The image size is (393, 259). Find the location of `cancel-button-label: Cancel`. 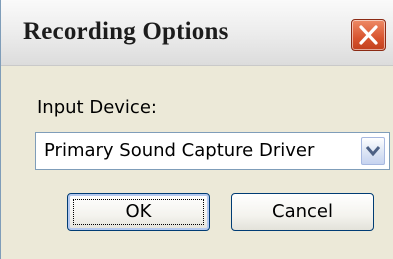

cancel-button-label: Cancel is located at coordinates (302, 211).